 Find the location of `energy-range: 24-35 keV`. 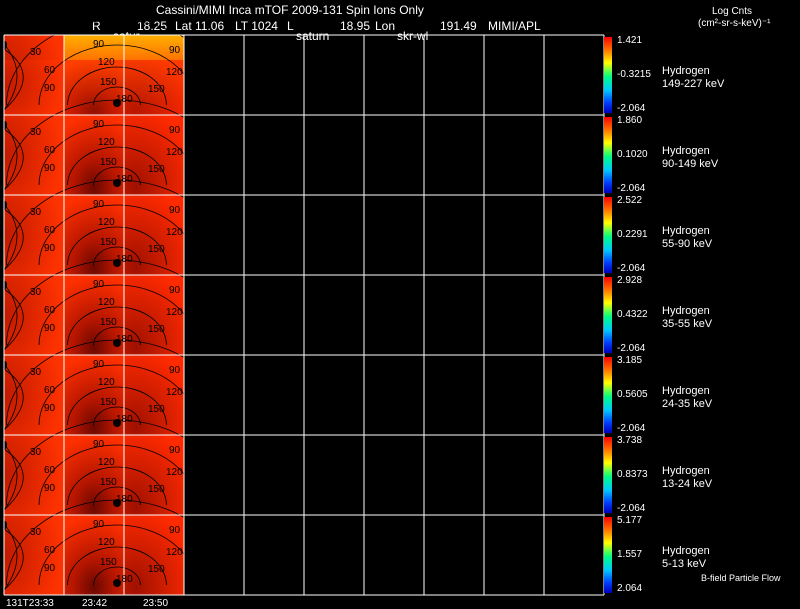

energy-range: 24-35 keV is located at coordinates (687, 404).